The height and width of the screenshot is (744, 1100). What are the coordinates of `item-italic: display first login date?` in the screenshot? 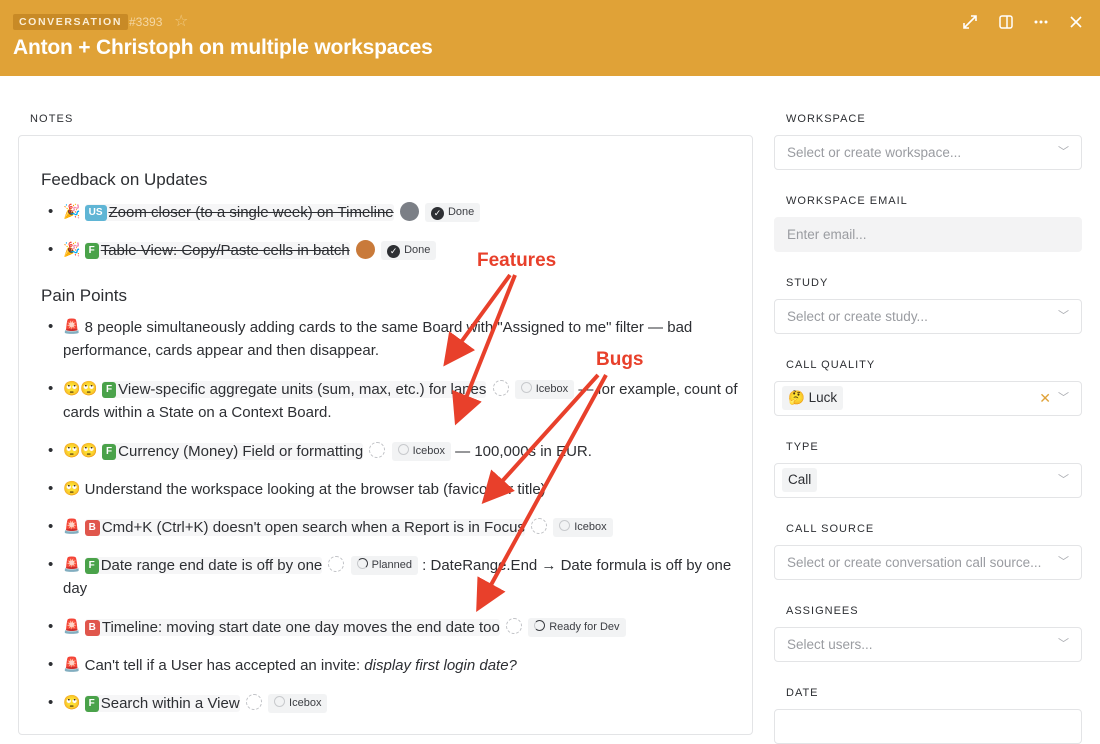 It's located at (440, 665).